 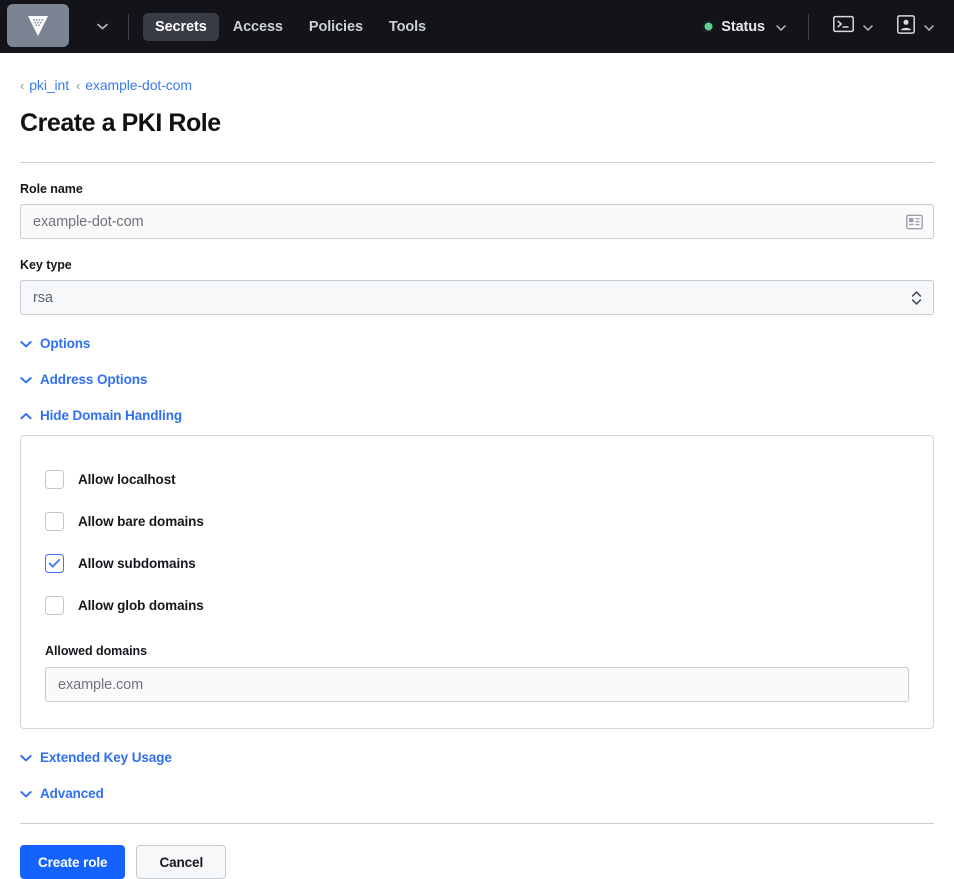 I want to click on namespace-picker-chevron-down-icon, so click(x=102, y=27).